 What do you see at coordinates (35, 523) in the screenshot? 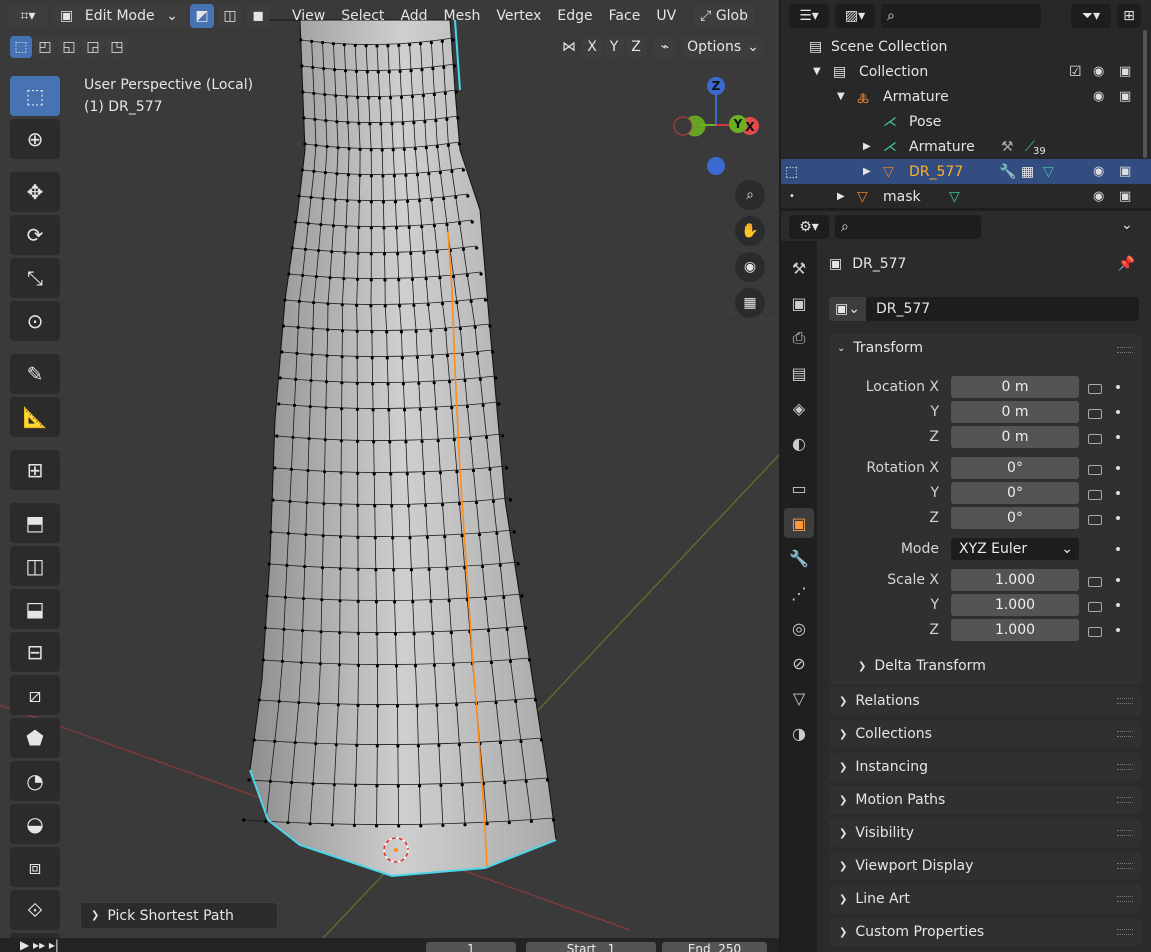
I see `extrude-tool: ⬒` at bounding box center [35, 523].